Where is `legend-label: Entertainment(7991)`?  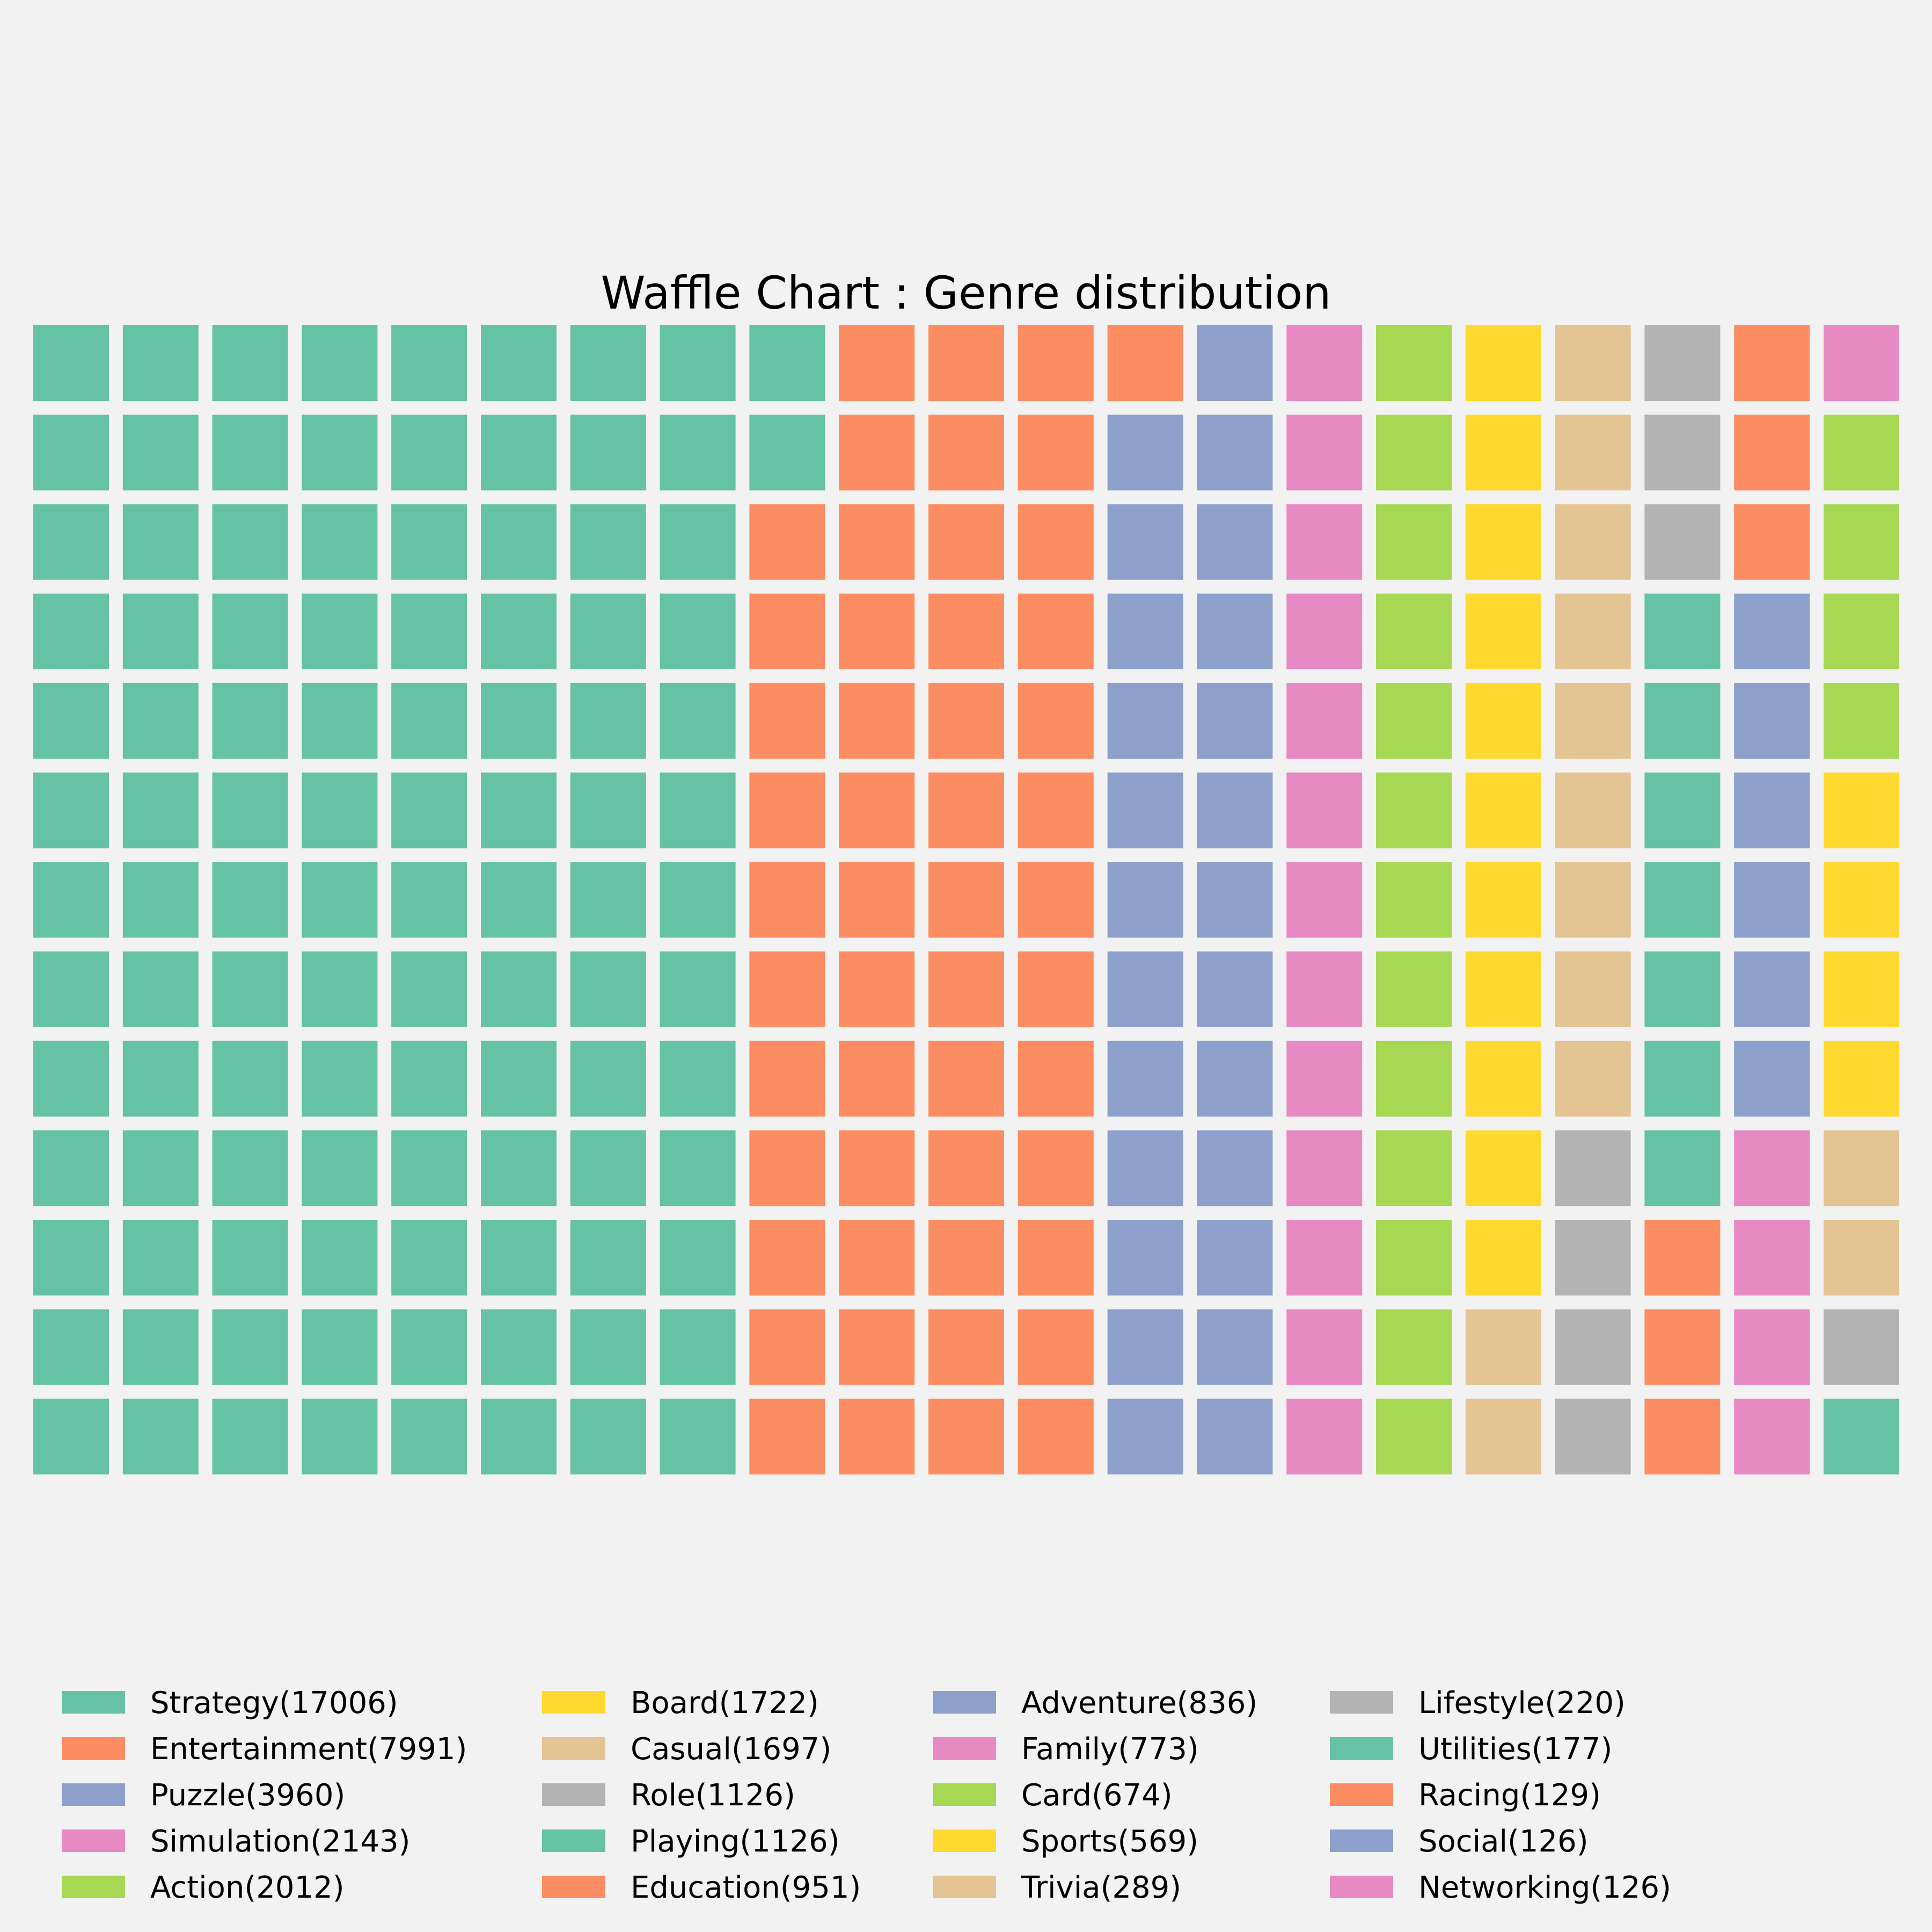 legend-label: Entertainment(7991) is located at coordinates (308, 1749).